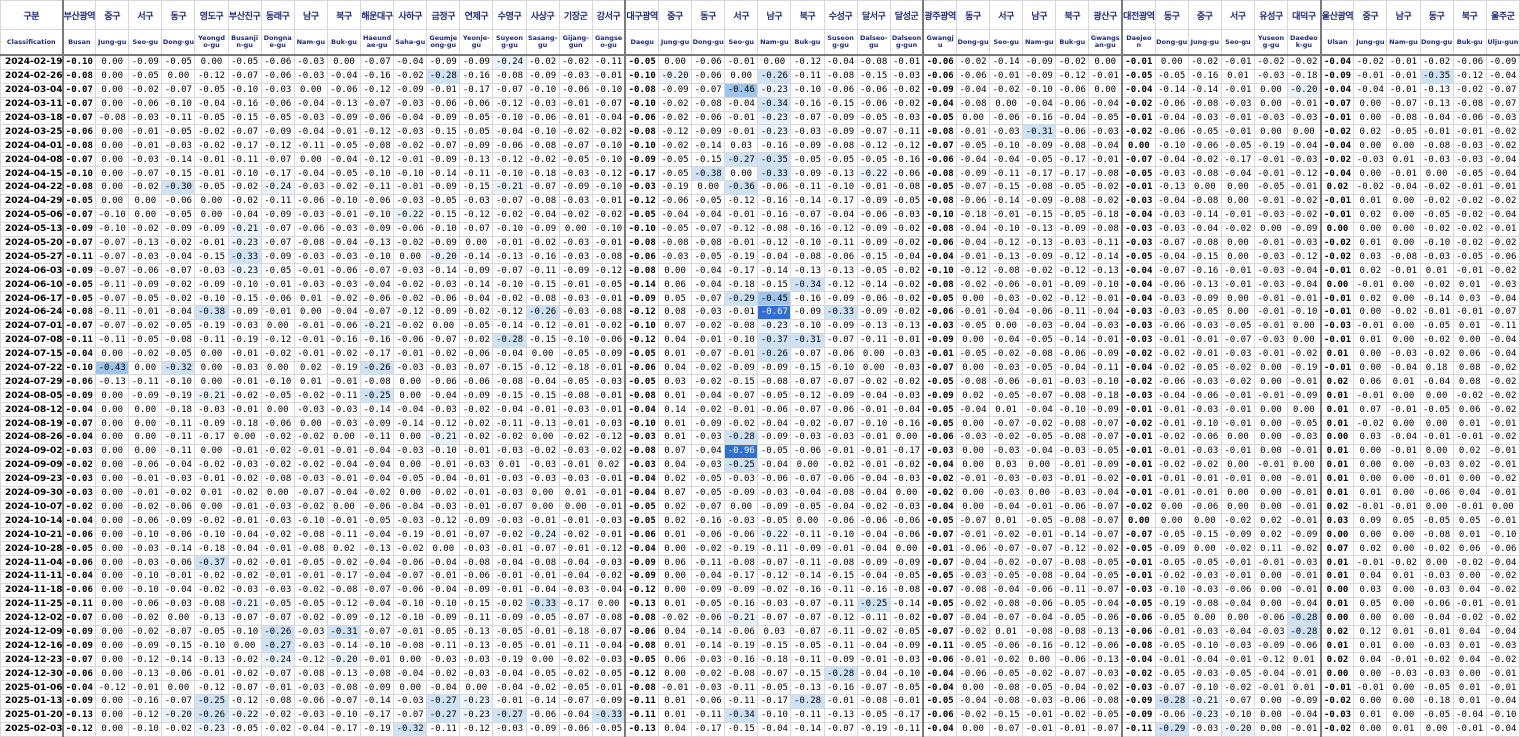 Image resolution: width=1520 pixels, height=737 pixels. I want to click on table-cell: -0.21, so click(443, 437).